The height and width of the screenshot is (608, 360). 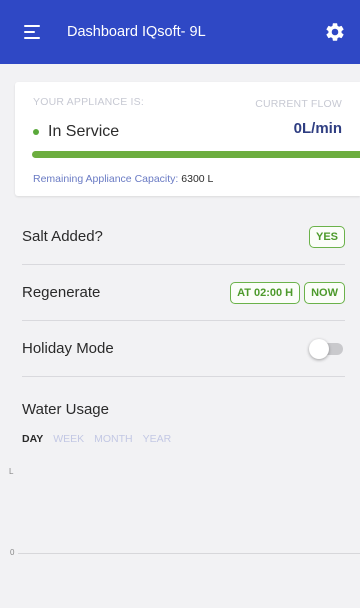 What do you see at coordinates (317, 128) in the screenshot?
I see `current-flow-value: 0L/min` at bounding box center [317, 128].